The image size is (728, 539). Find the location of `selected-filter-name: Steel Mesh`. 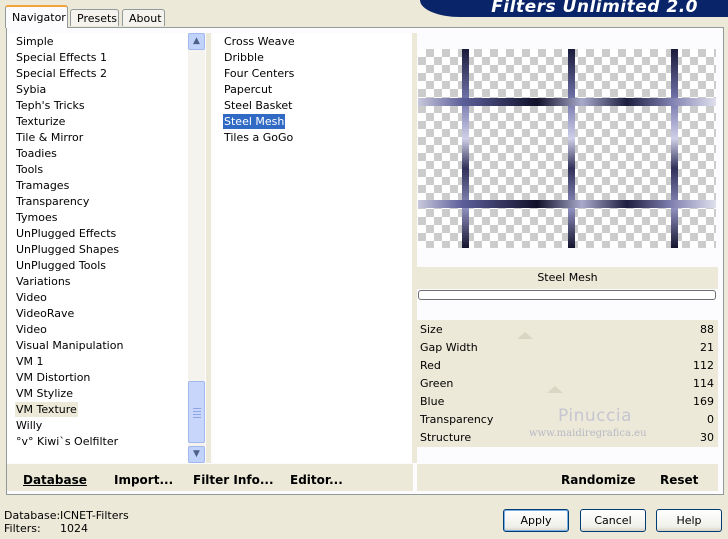

selected-filter-name: Steel Mesh is located at coordinates (567, 278).